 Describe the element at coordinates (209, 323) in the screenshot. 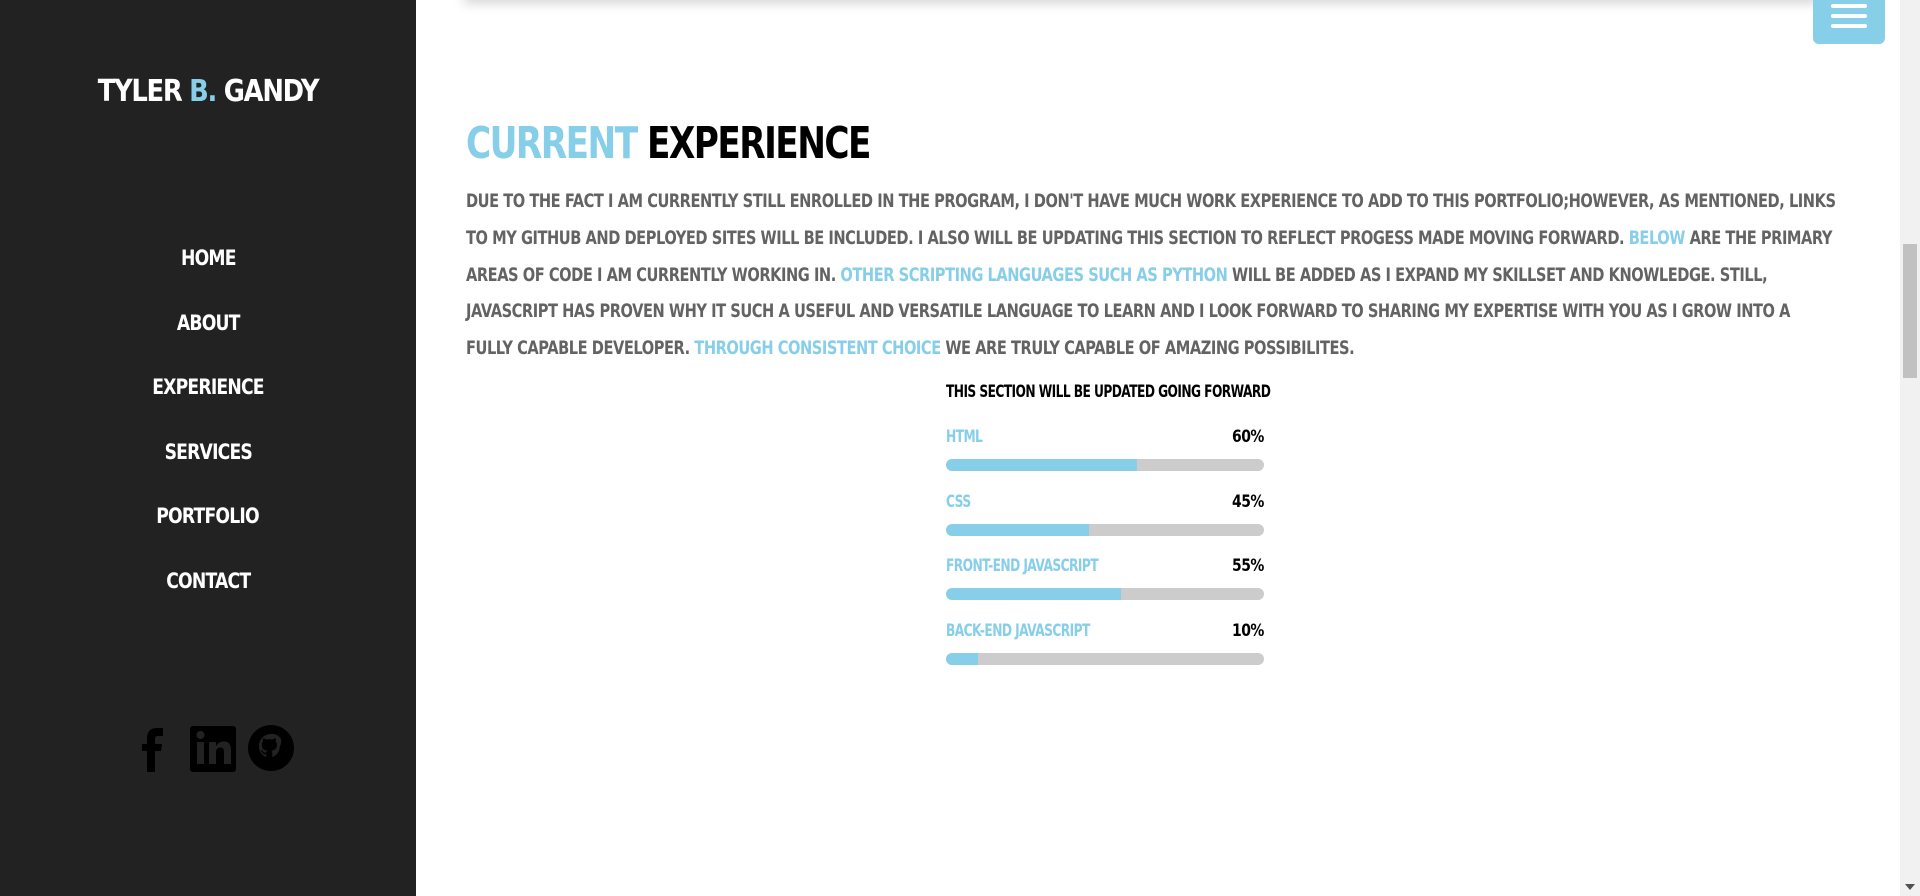

I see `nav-link-about: About` at that location.